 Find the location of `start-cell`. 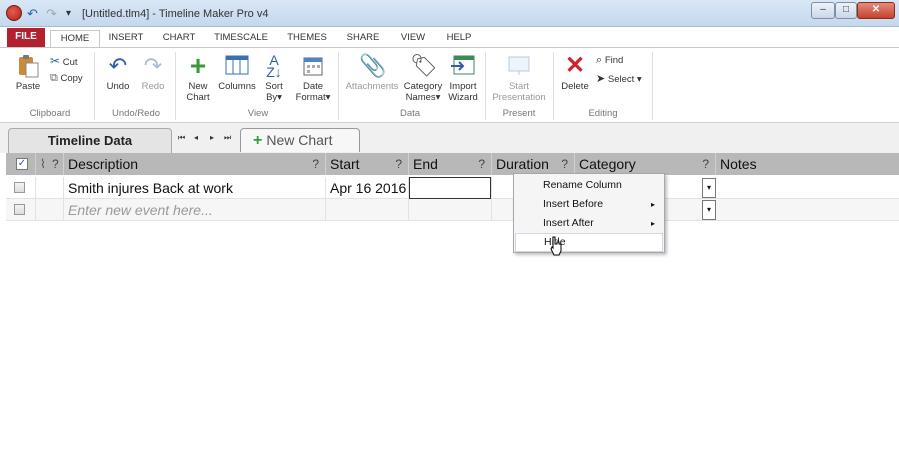

start-cell is located at coordinates (367, 210).